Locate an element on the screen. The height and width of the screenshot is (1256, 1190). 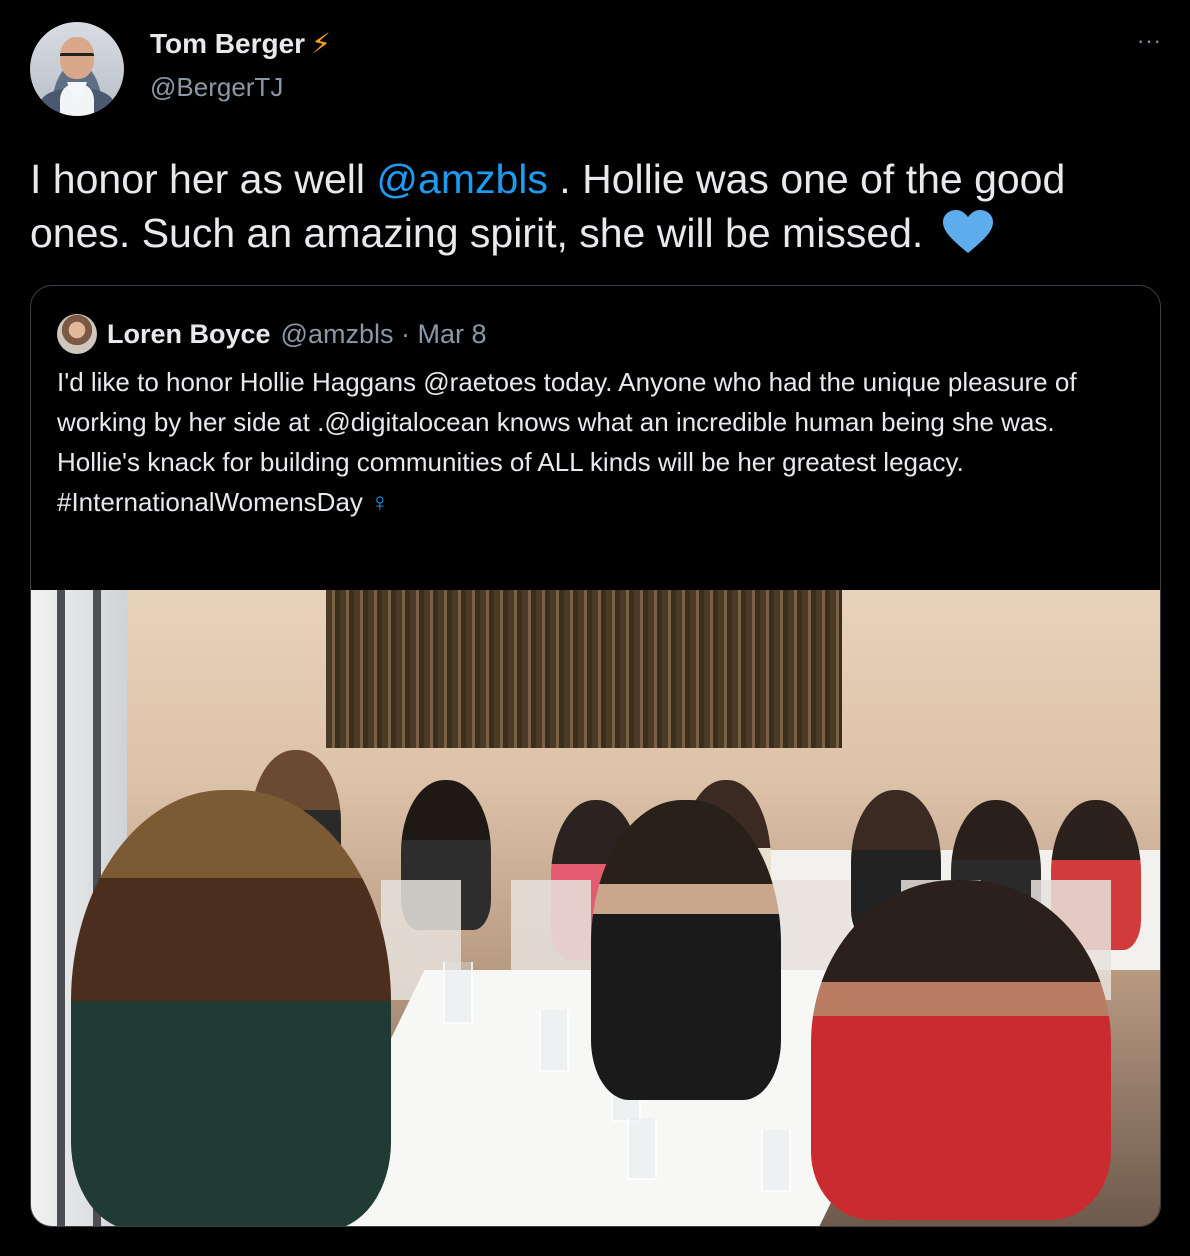
avatar-glasses is located at coordinates (77, 58).